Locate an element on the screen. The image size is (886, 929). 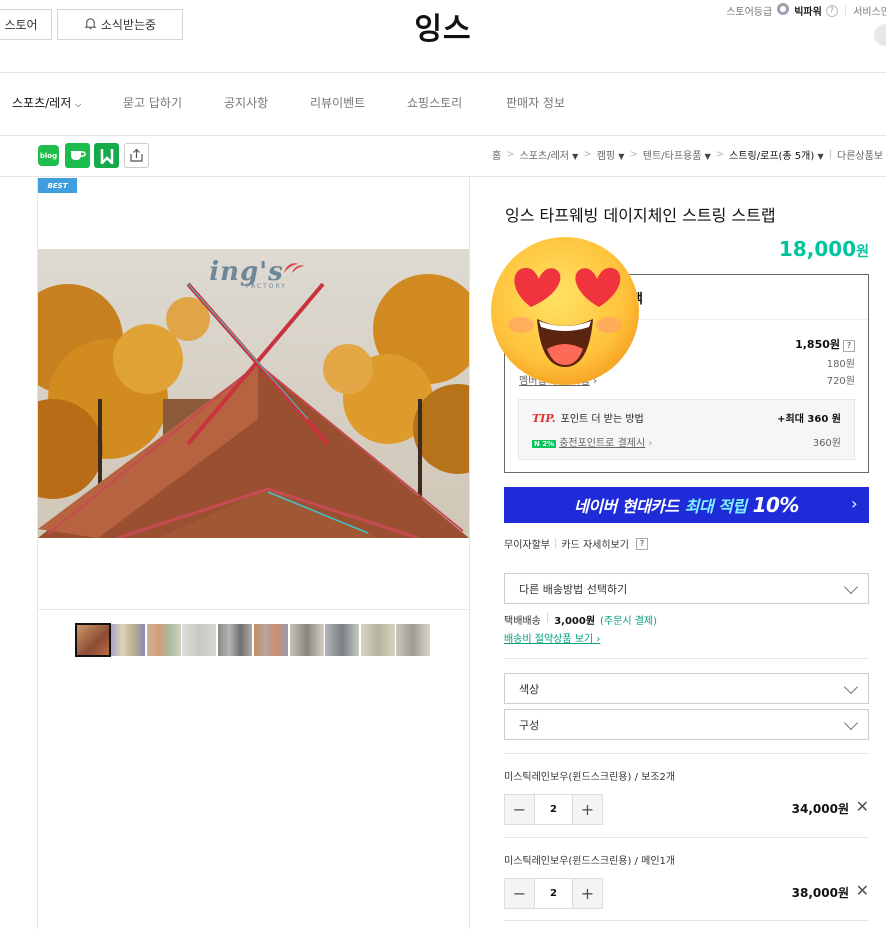
breadcrumb-label: 스포츠/레저 is located at coordinates (544, 156).